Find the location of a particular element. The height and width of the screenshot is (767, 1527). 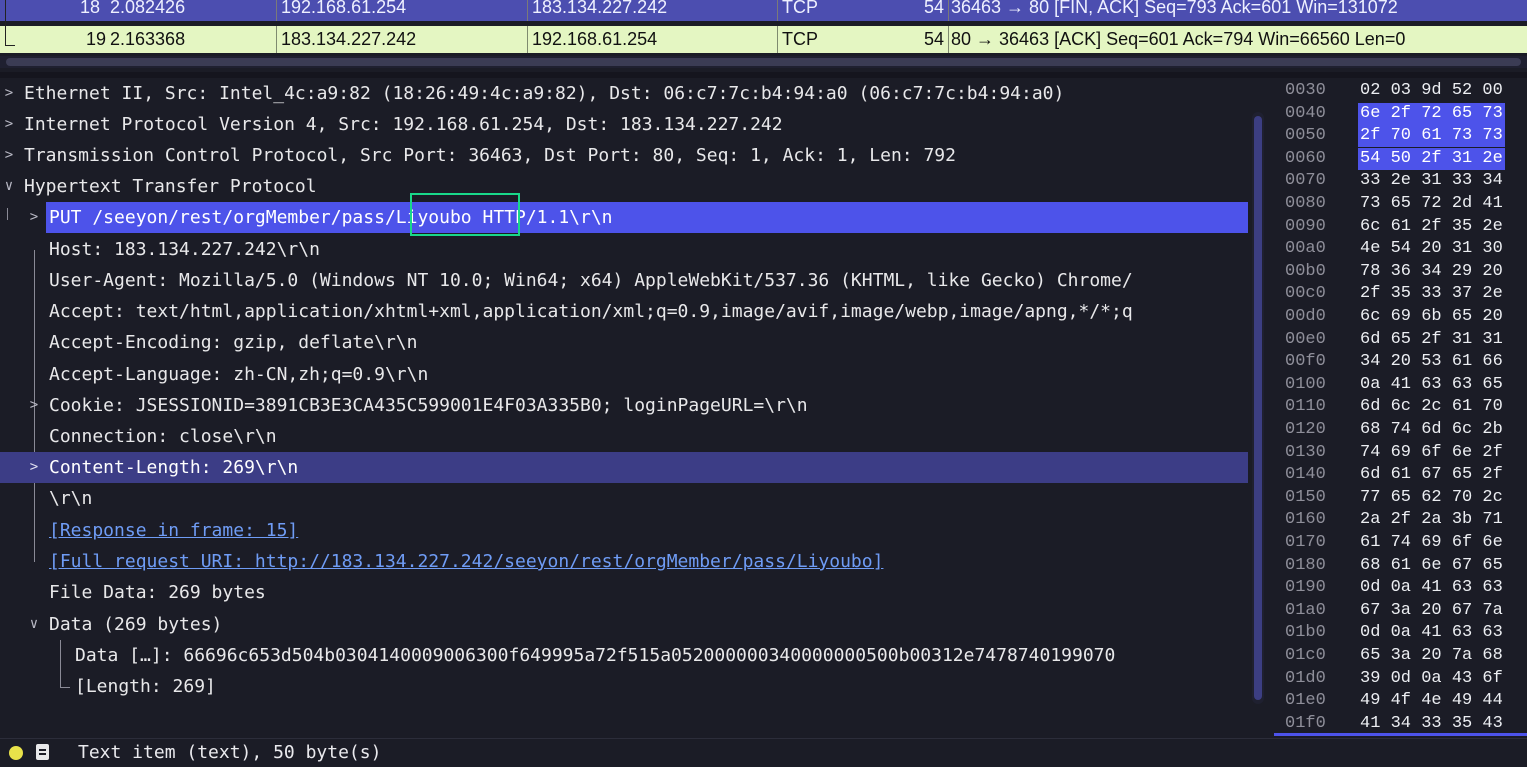

byte-row: 0050 2f 70 61 73 73 is located at coordinates (1400, 136).